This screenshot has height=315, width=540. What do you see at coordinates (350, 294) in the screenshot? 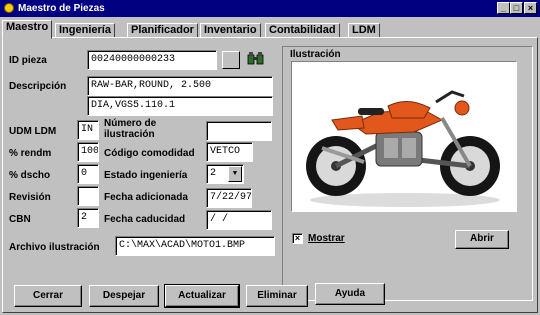
I see `ayuda-button: Ayuda` at bounding box center [350, 294].